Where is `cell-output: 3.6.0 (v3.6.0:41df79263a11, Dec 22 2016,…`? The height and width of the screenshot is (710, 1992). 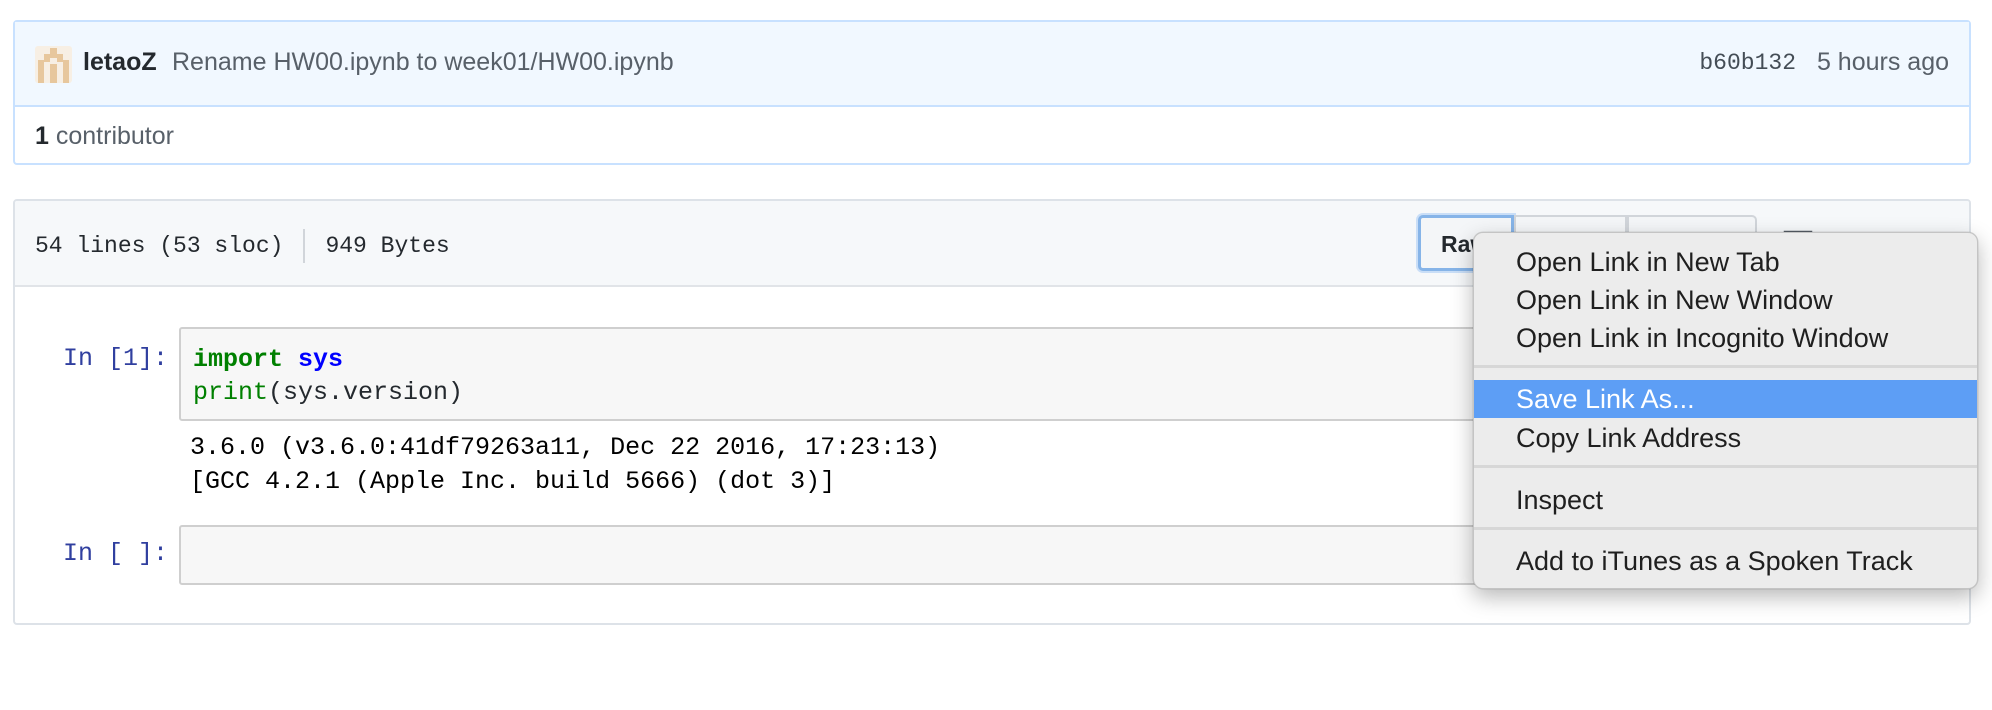
cell-output: 3.6.0 (v3.6.0:41df79263a11, Dec 22 2016,… is located at coordinates (565, 465).